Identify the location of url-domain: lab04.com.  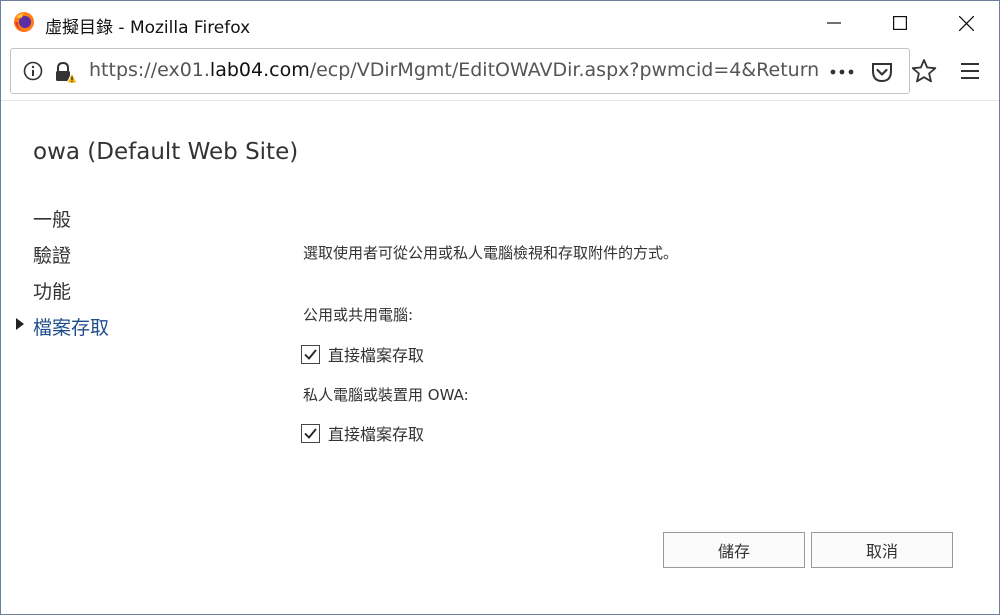
(259, 70).